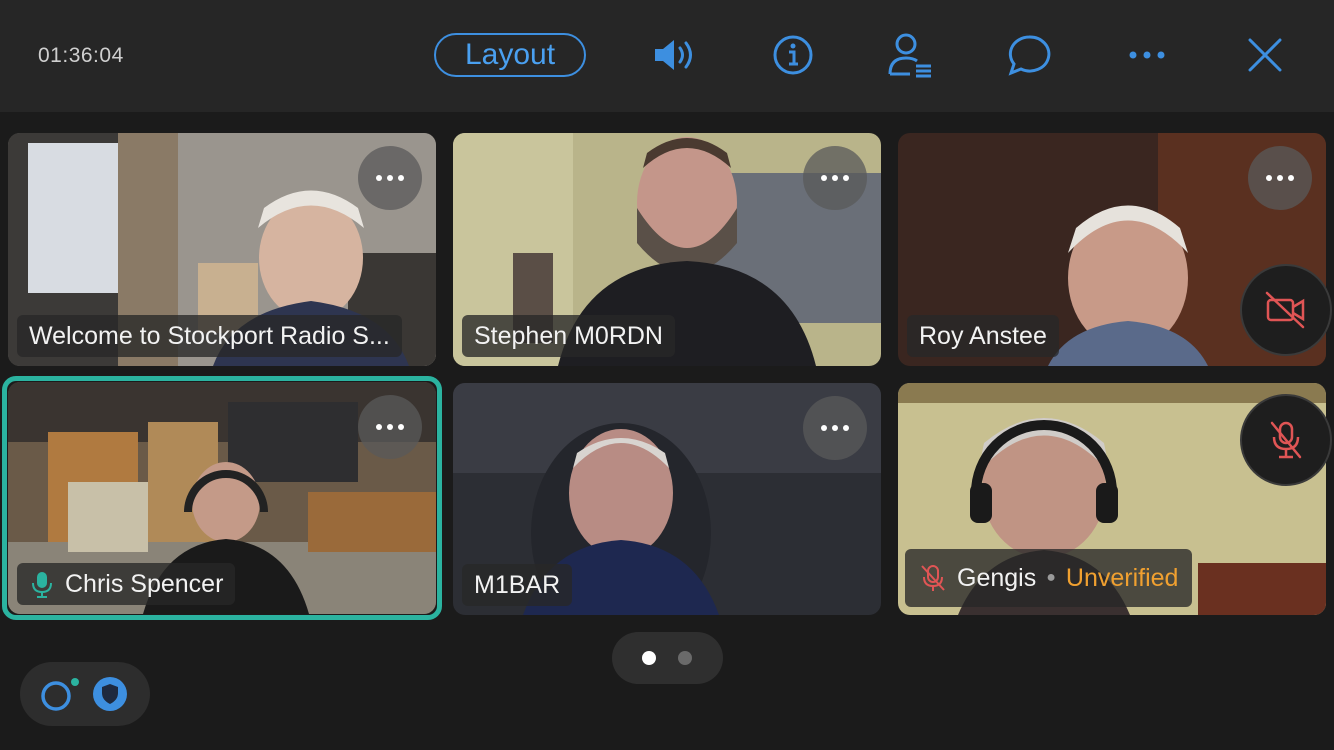 Image resolution: width=1334 pixels, height=750 pixels. I want to click on more-icon, so click(1147, 55).